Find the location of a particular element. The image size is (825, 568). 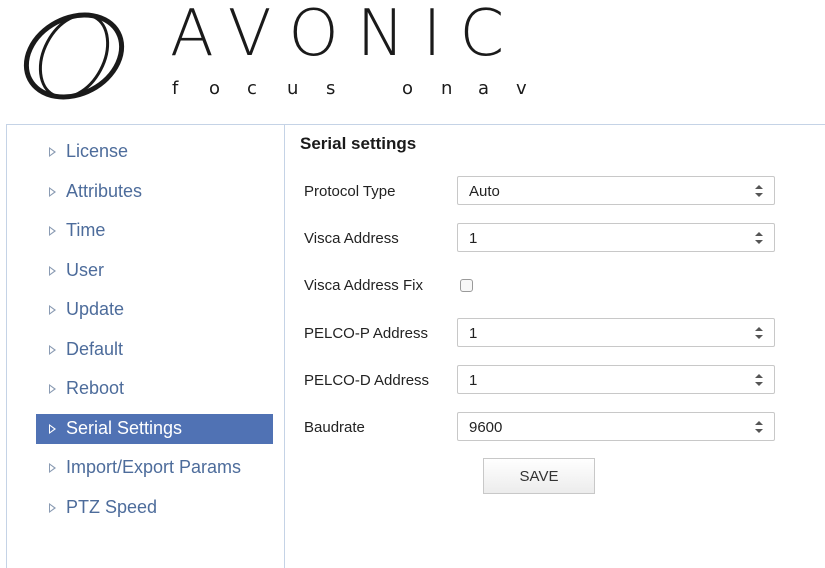

pelco-d-address-row: PELCO-D Address 1 is located at coordinates (550, 380).